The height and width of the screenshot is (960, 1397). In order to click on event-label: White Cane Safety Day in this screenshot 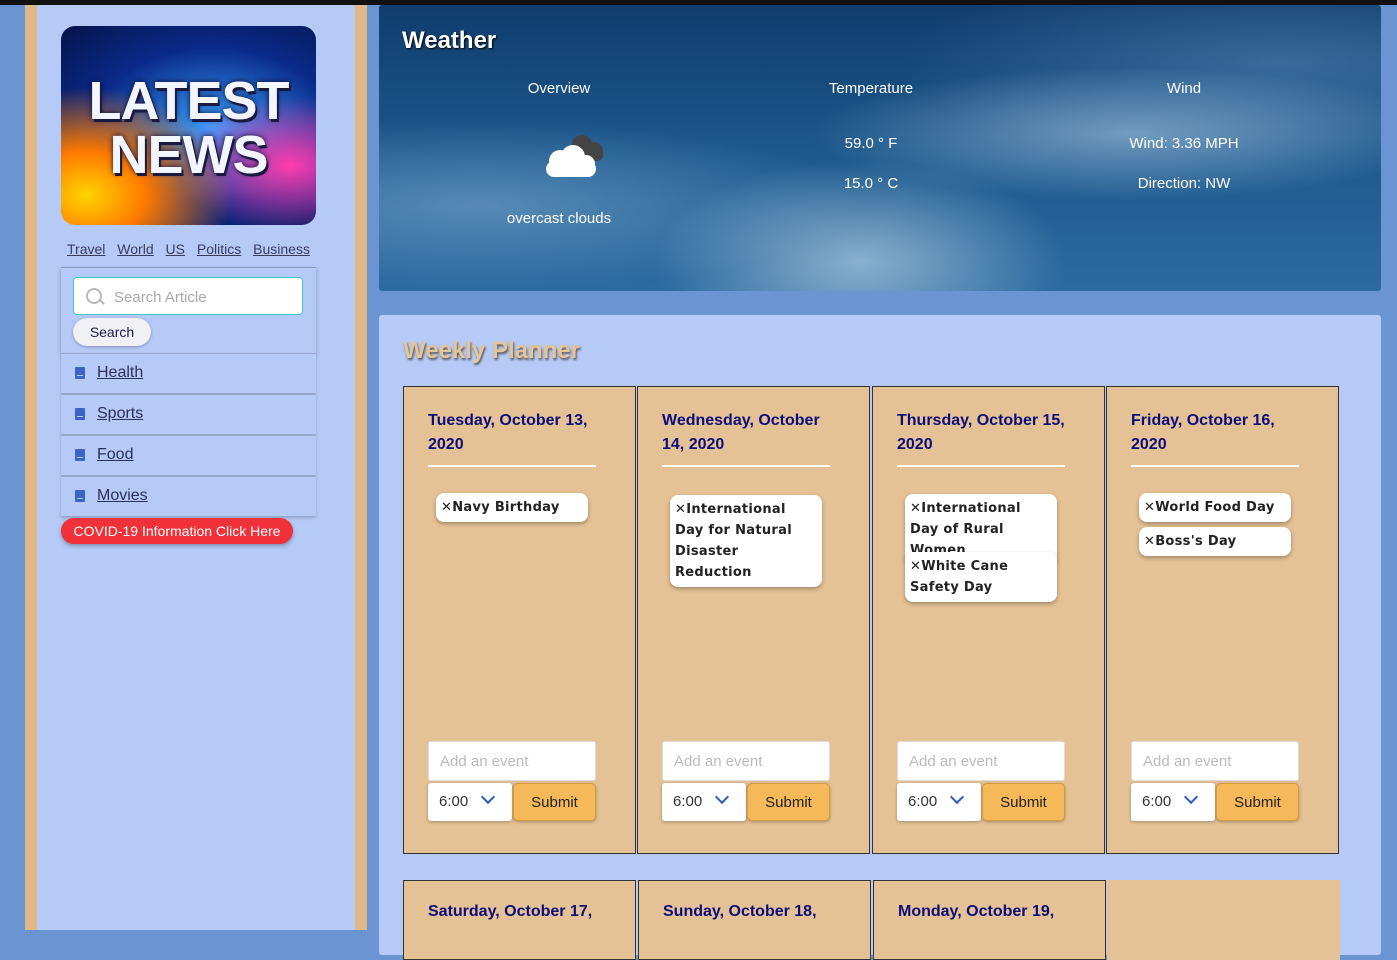, I will do `click(959, 577)`.